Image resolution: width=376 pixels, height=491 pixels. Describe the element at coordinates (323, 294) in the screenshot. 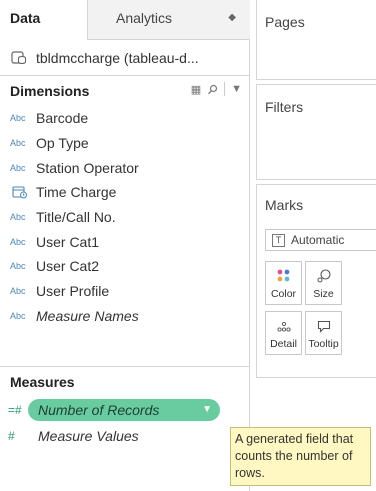

I see `size-label: Size` at that location.